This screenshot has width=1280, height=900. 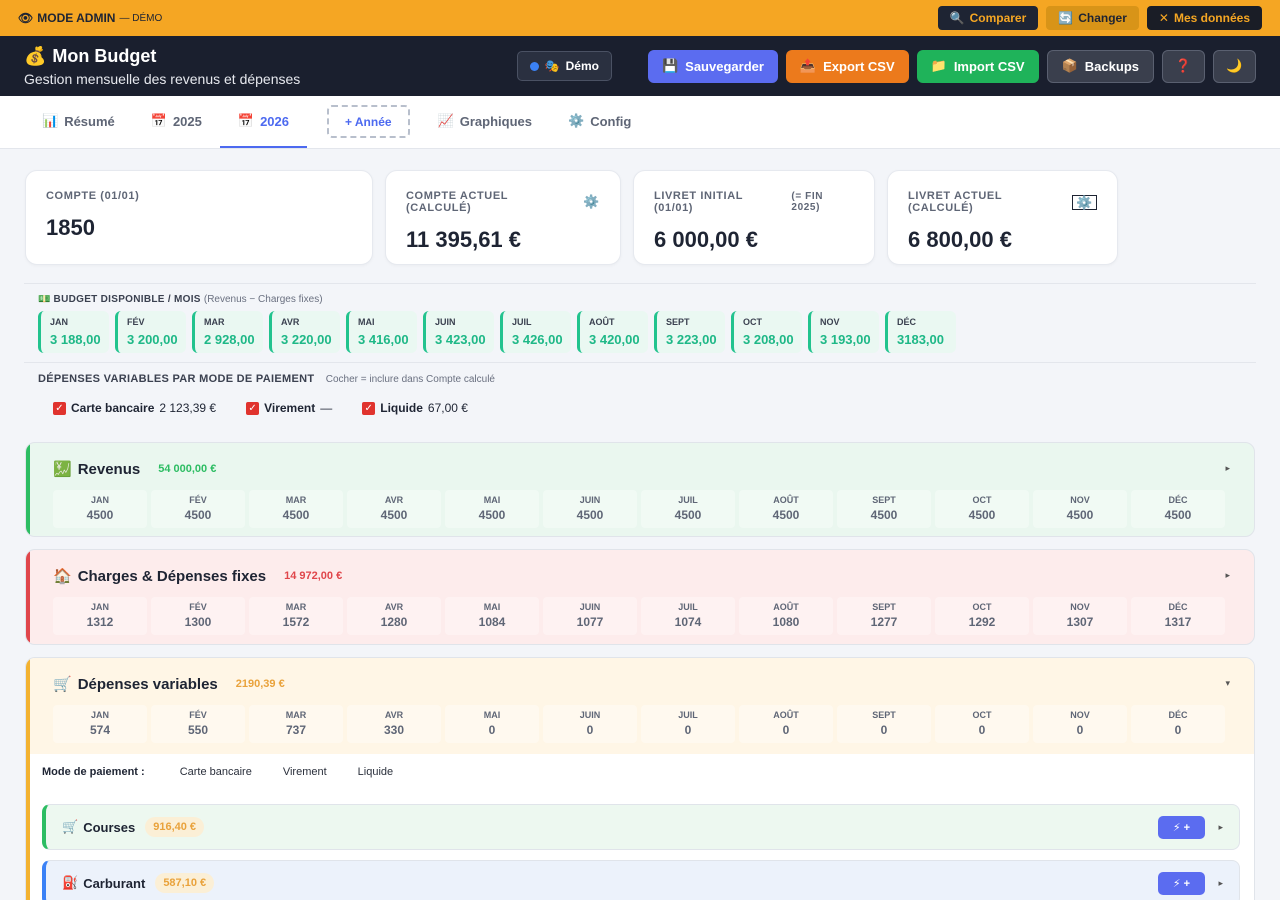 I want to click on compare-button: 🔍 Comparer, so click(x=988, y=18).